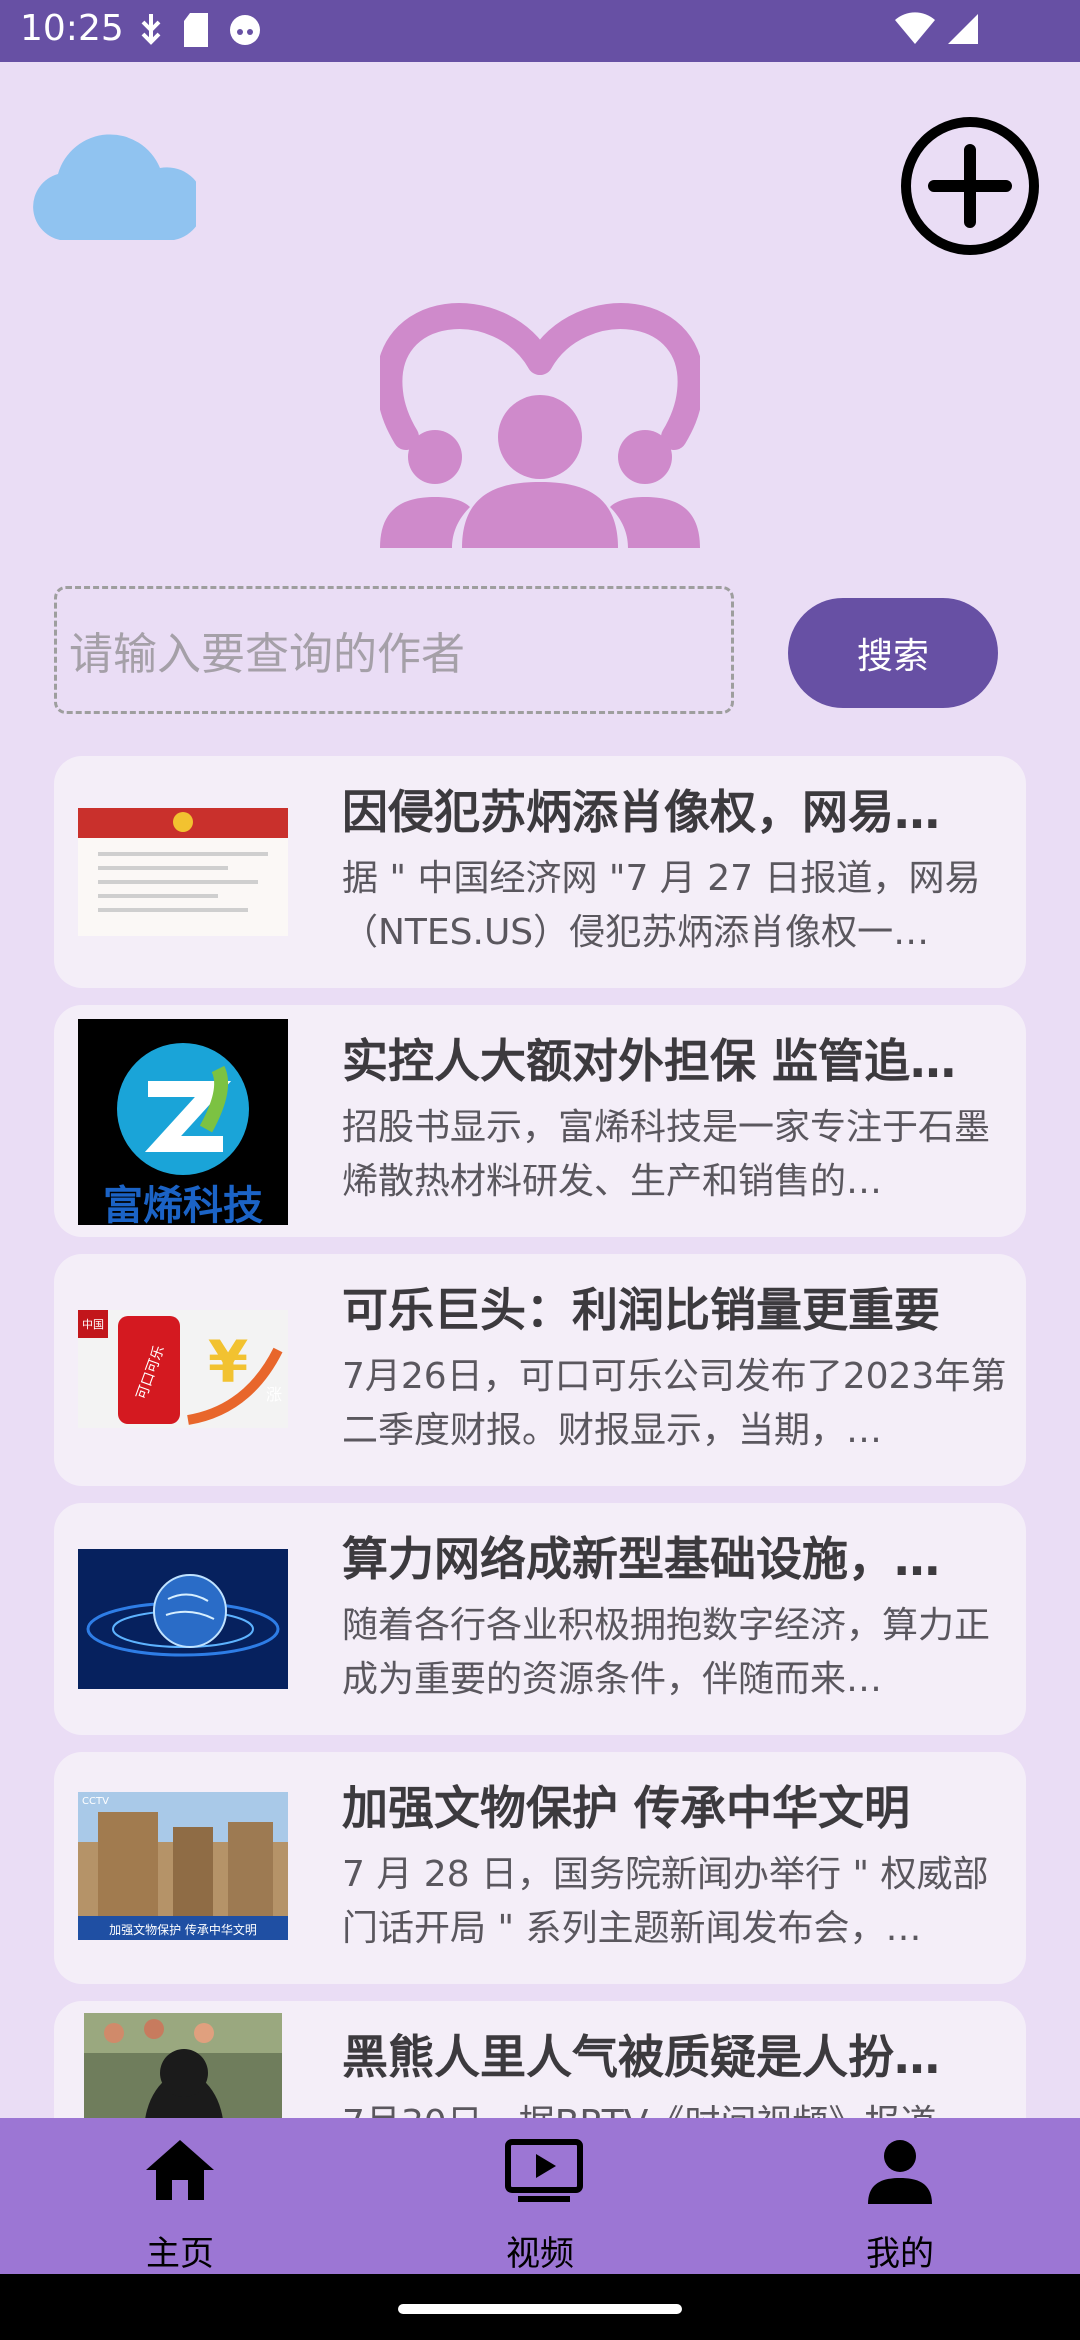  I want to click on status-right-icons, so click(937, 29).